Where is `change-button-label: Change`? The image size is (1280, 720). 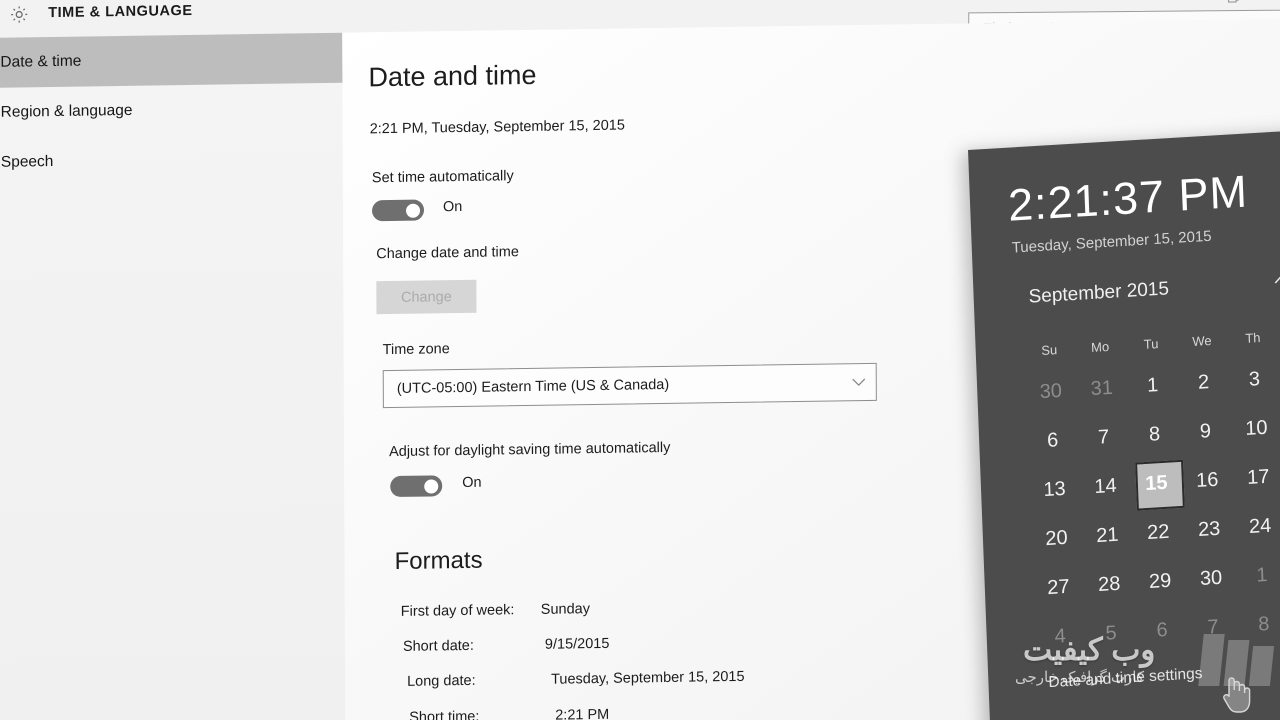 change-button-label: Change is located at coordinates (426, 297).